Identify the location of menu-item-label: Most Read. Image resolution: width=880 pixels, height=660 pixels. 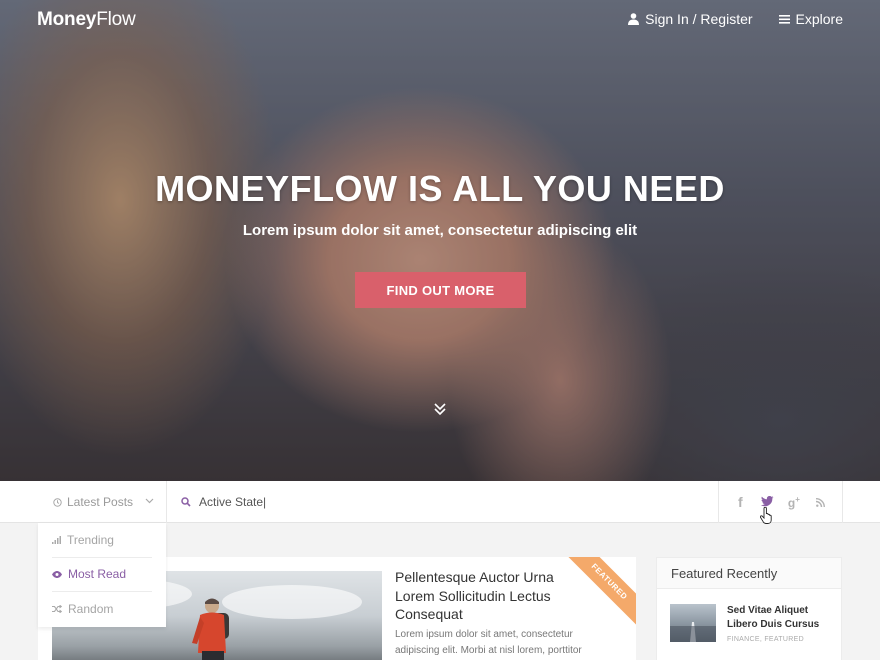
(97, 574).